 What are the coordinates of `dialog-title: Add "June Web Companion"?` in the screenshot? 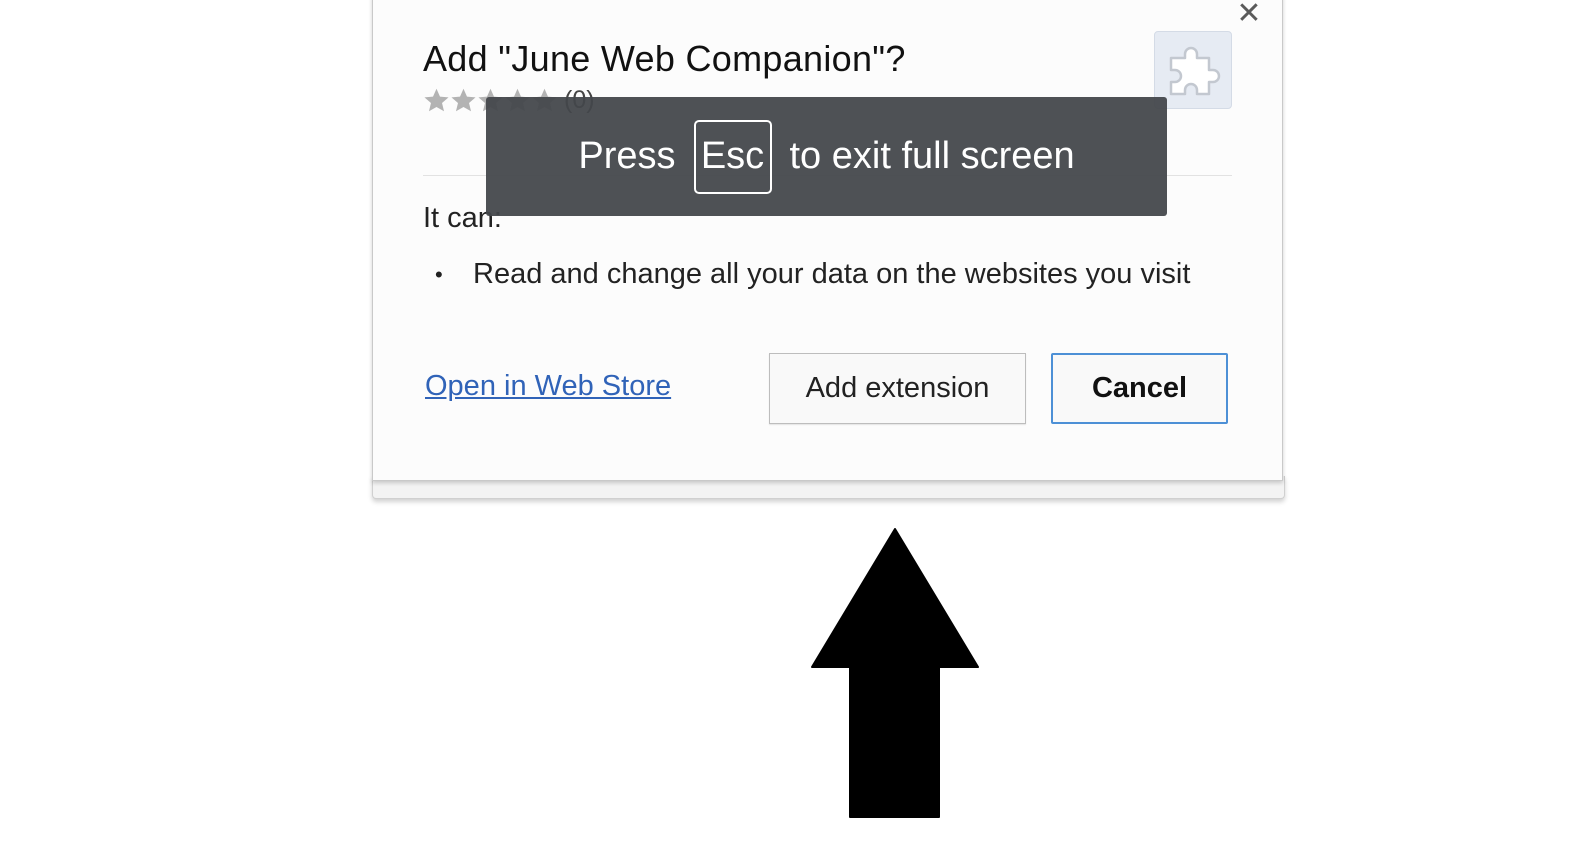 It's located at (664, 58).